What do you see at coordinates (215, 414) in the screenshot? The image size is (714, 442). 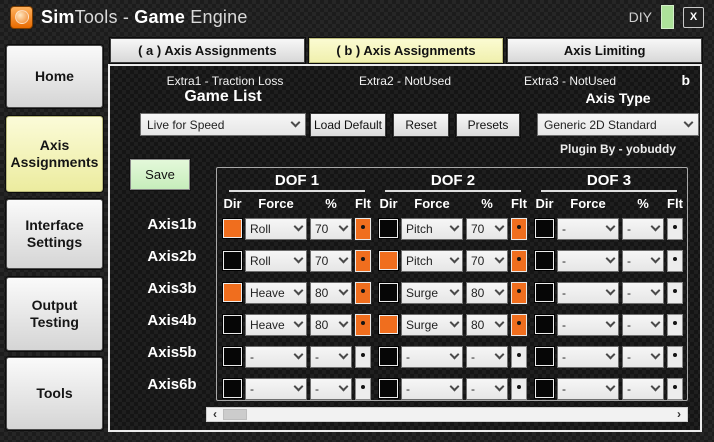 I see `scroll-left-icon: ‹` at bounding box center [215, 414].